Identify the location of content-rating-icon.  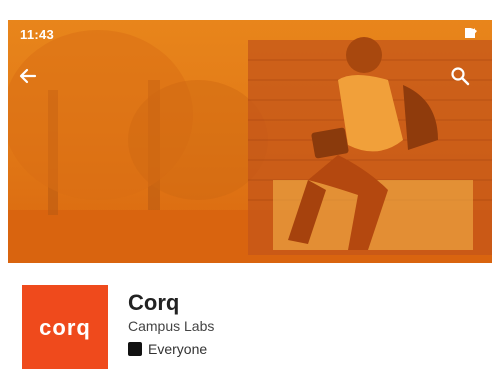
(135, 349).